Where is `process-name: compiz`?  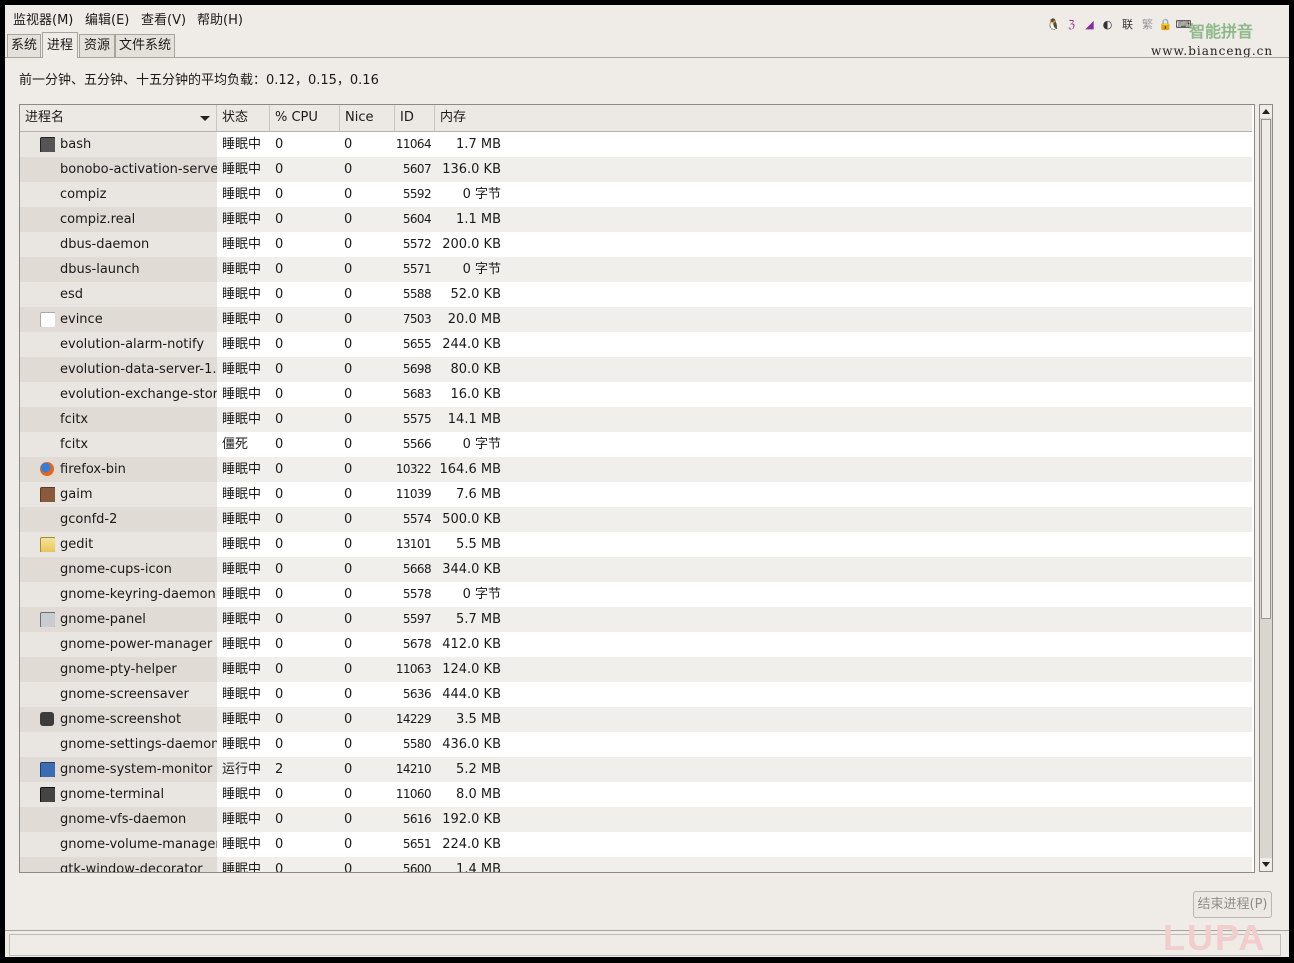
process-name: compiz is located at coordinates (83, 194).